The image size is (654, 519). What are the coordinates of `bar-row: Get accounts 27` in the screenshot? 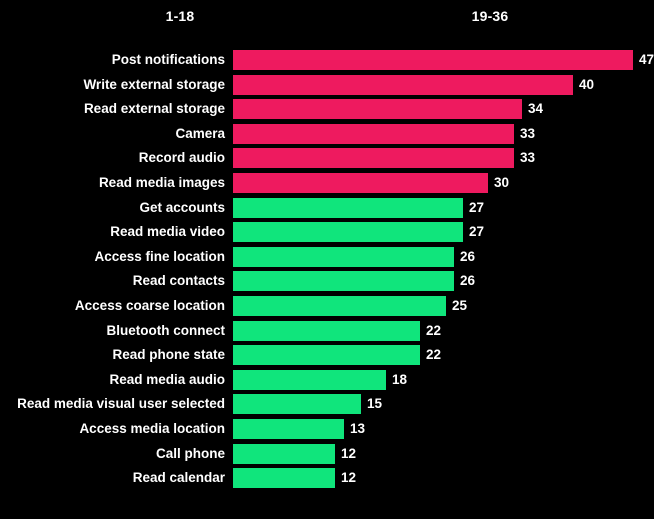 It's located at (327, 207).